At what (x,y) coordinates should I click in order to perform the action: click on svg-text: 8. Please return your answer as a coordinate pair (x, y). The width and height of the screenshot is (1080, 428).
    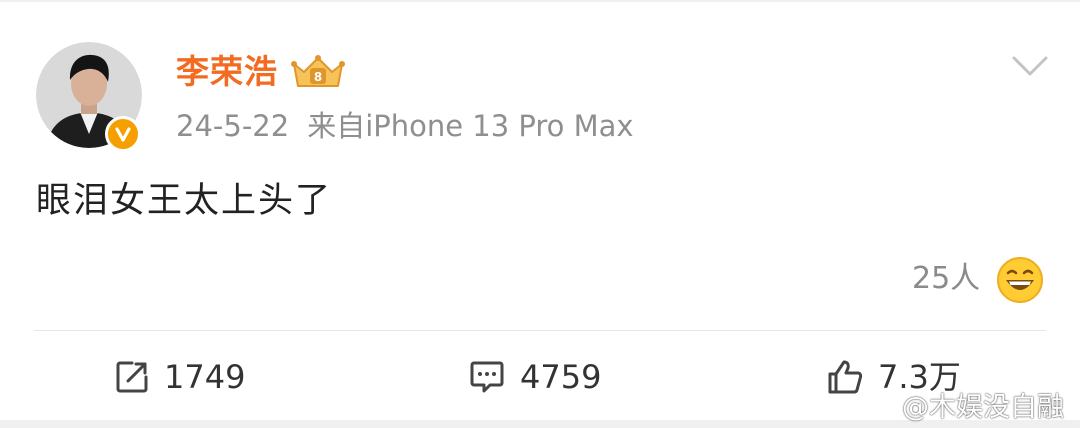
    Looking at the image, I should click on (318, 77).